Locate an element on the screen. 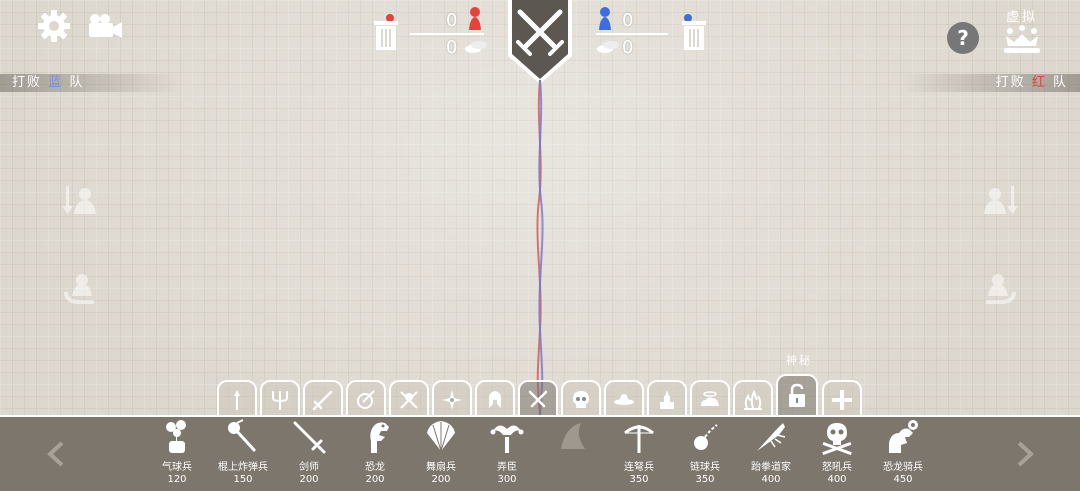  unit-name: 链球兵 is located at coordinates (705, 467).